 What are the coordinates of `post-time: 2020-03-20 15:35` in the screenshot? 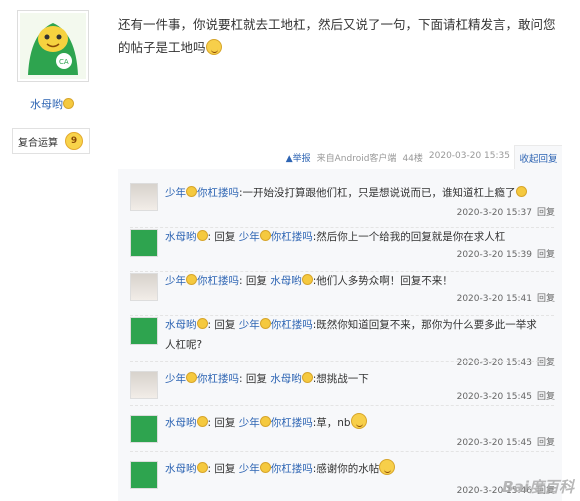 It's located at (469, 156).